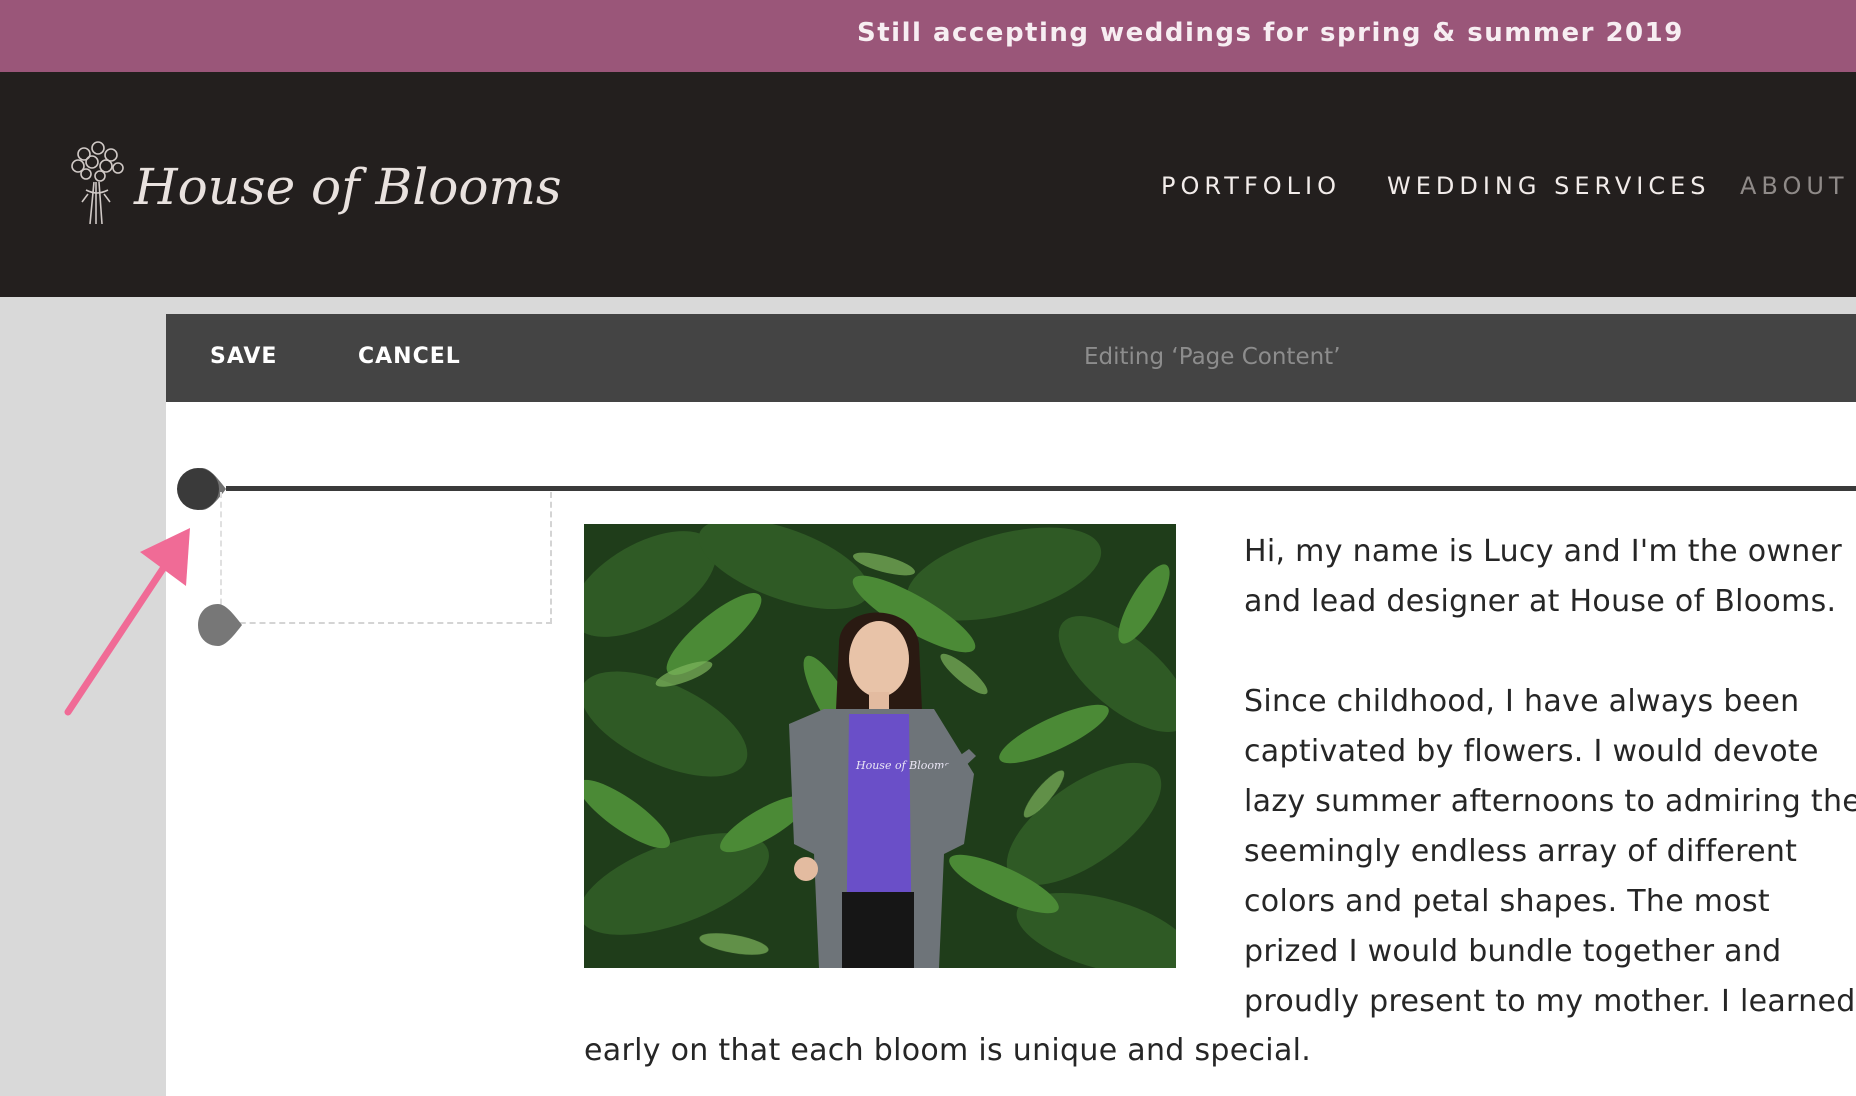  I want to click on nav-about: ABOUT, so click(1794, 186).